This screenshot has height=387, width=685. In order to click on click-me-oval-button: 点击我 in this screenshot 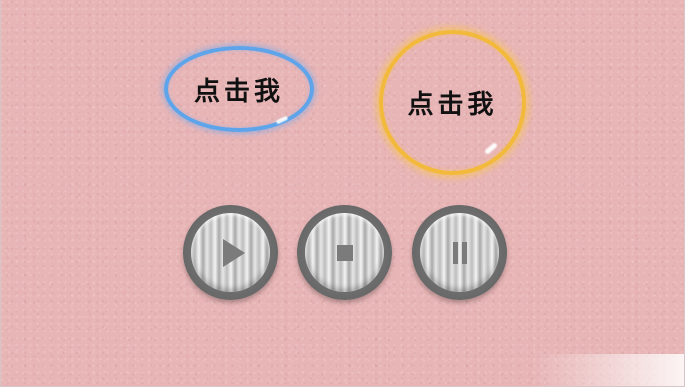, I will do `click(239, 89)`.